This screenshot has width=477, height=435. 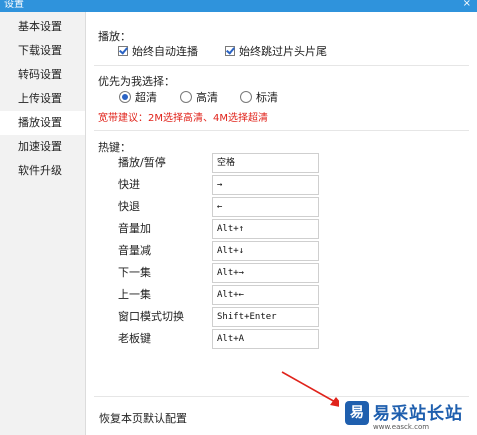 I want to click on watermark: 易 易采站长站 www.easck.com, so click(x=408, y=416).